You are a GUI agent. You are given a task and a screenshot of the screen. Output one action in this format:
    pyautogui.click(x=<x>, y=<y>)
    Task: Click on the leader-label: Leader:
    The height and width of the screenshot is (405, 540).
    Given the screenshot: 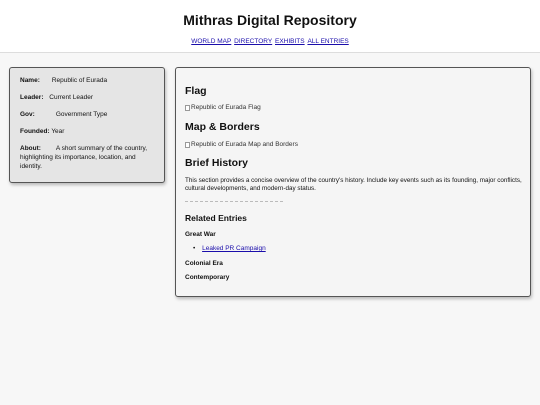 What is the action you would take?
    pyautogui.click(x=32, y=97)
    